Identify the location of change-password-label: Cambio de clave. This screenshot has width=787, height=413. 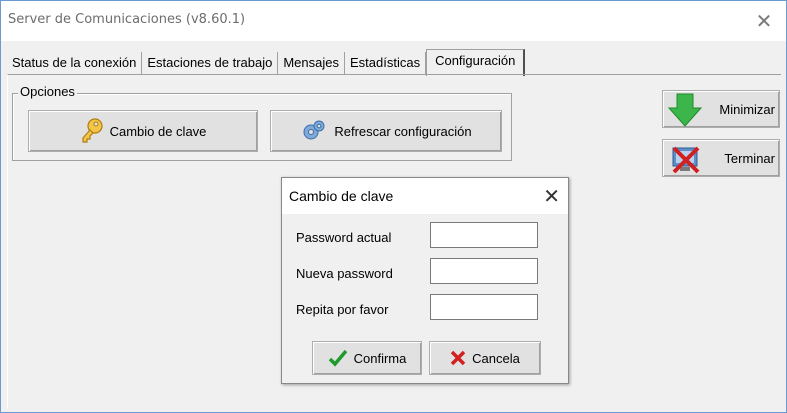
(158, 131).